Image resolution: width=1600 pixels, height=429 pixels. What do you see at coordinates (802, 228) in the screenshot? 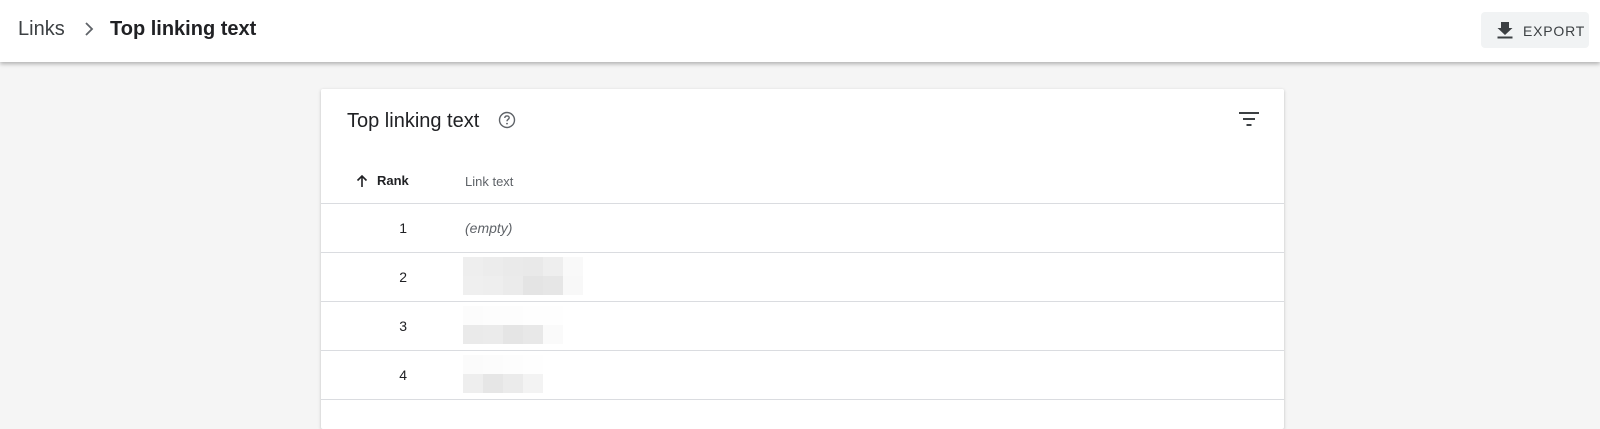
I see `table-row: 1 (empty)` at bounding box center [802, 228].